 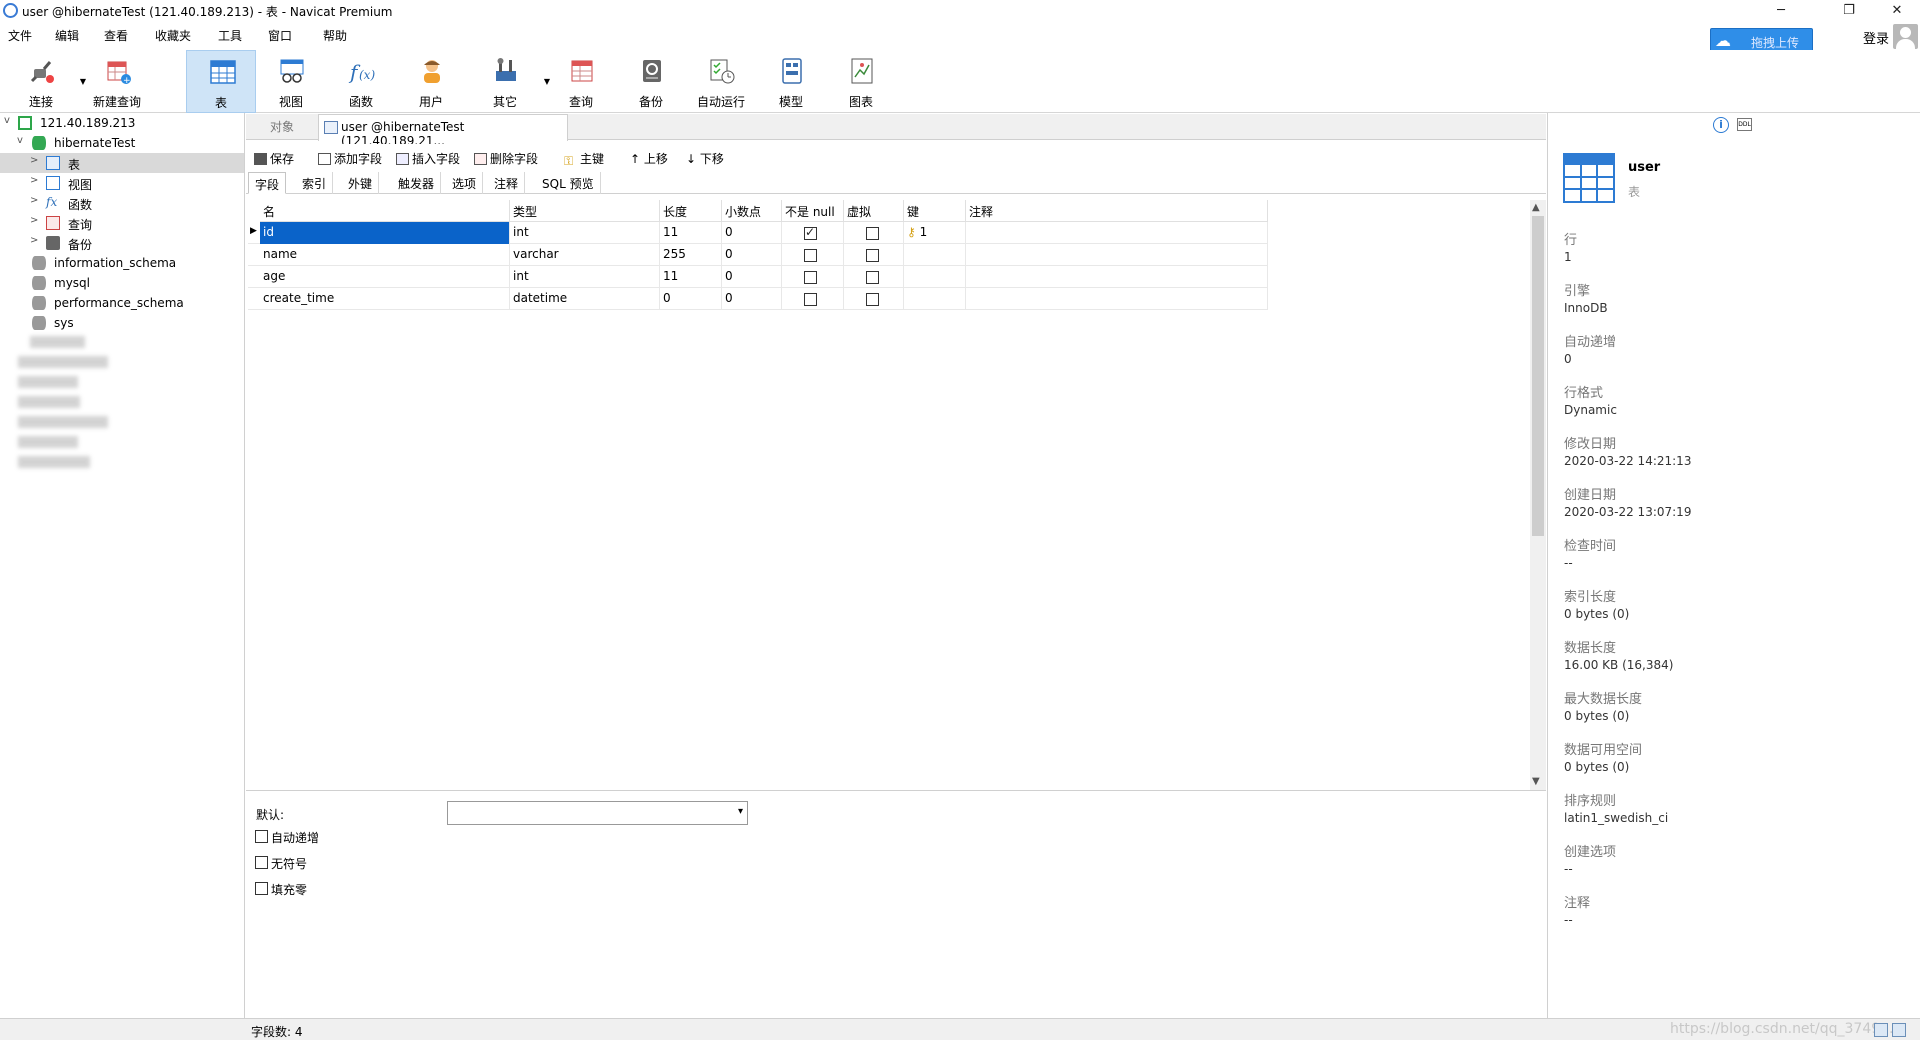 I want to click on move-up-button: ↑ 上移, so click(x=649, y=158).